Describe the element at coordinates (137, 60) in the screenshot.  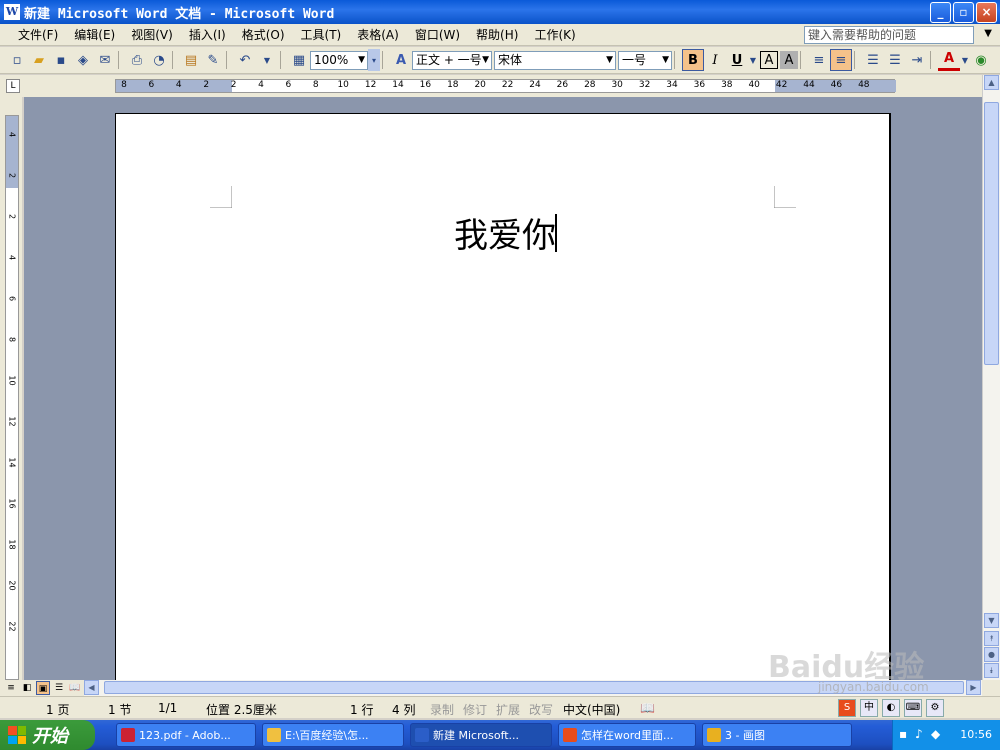
I see `print-icon: ⎙` at that location.